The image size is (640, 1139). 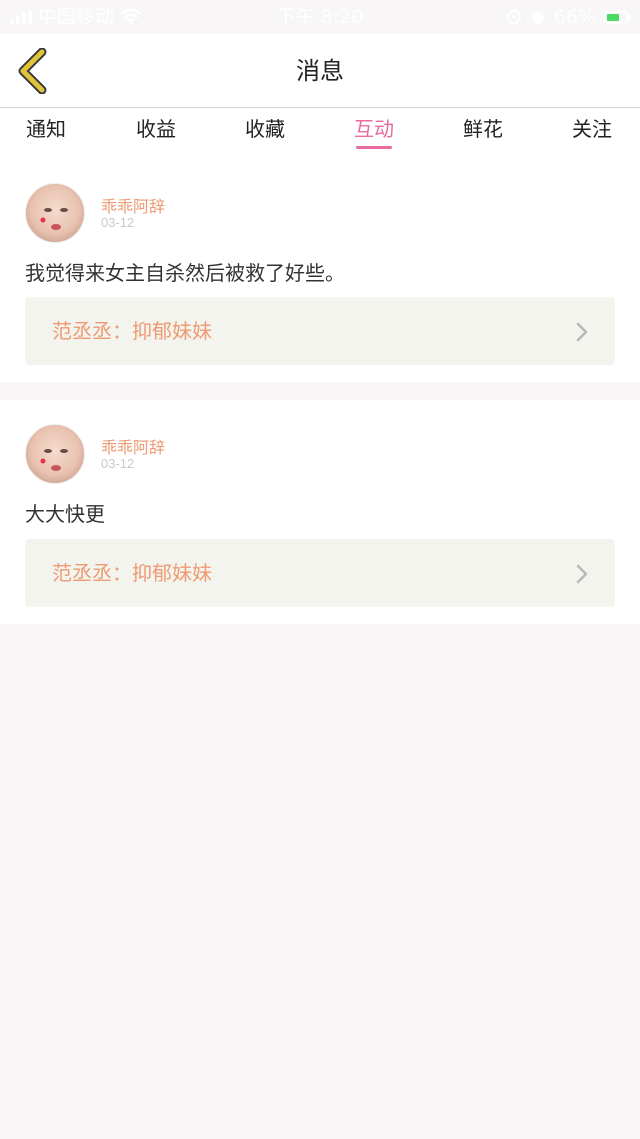 I want to click on tab-label: 鲜花, so click(x=483, y=129).